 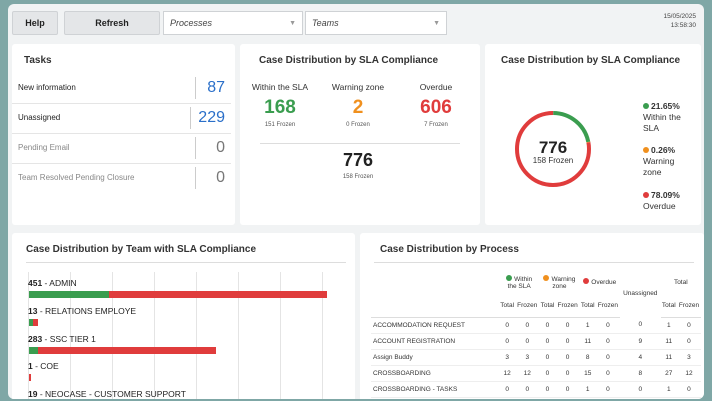 I want to click on legend-label: Warning, so click(x=659, y=161).